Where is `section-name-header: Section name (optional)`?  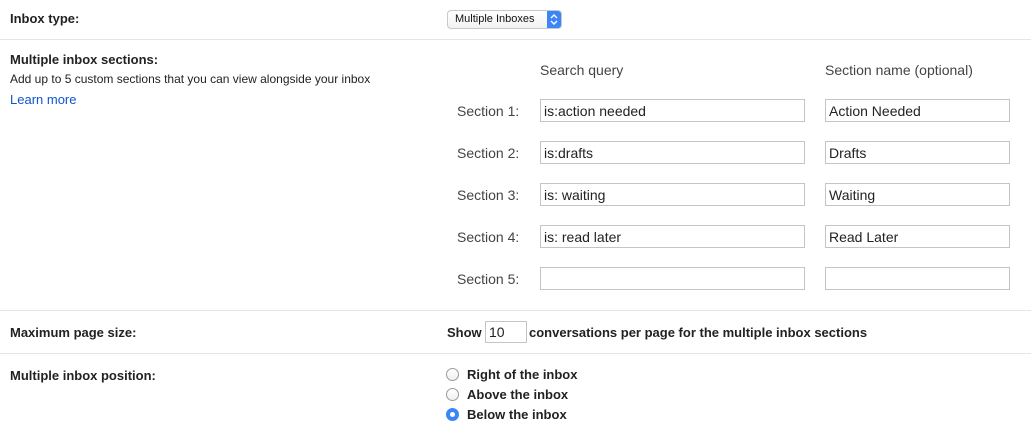 section-name-header: Section name (optional) is located at coordinates (899, 70).